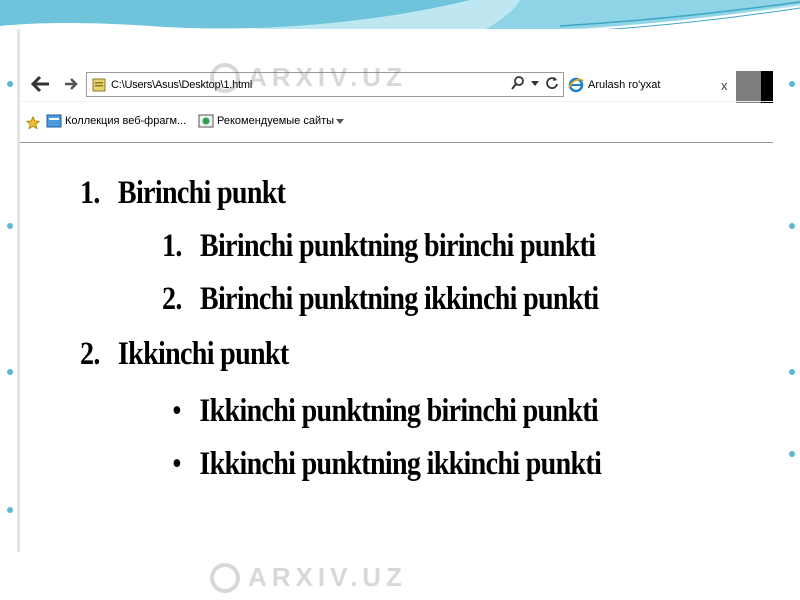 This screenshot has width=800, height=600. I want to click on suggested-sites-icon, so click(206, 121).